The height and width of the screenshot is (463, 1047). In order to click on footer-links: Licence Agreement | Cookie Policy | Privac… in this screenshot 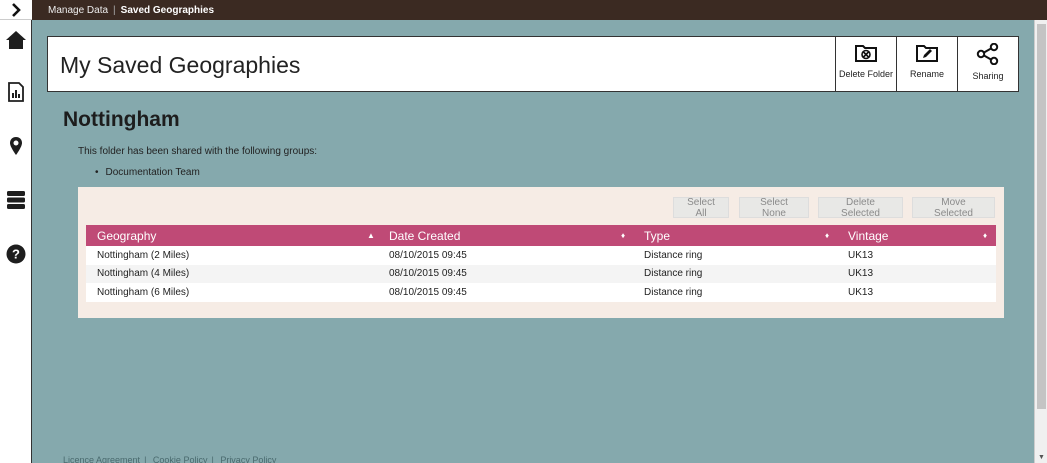, I will do `click(171, 459)`.